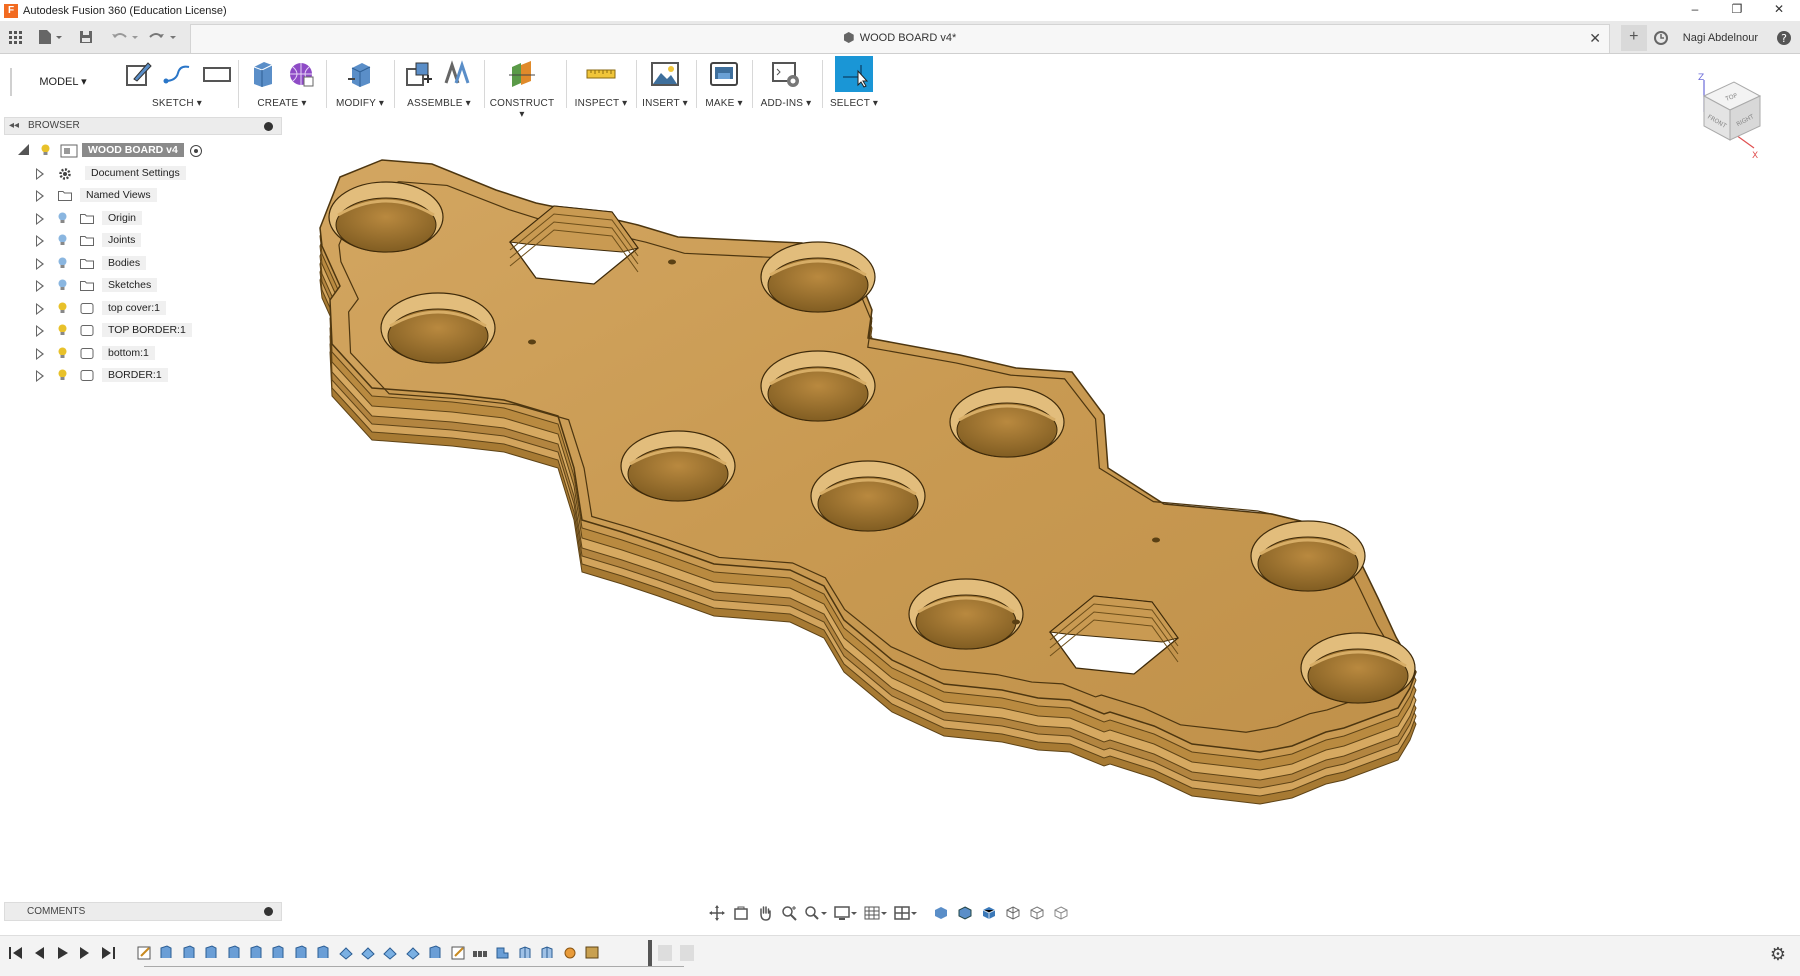 The image size is (1800, 976). I want to click on timeline-settings-gear-icon: ⚙, so click(1778, 954).